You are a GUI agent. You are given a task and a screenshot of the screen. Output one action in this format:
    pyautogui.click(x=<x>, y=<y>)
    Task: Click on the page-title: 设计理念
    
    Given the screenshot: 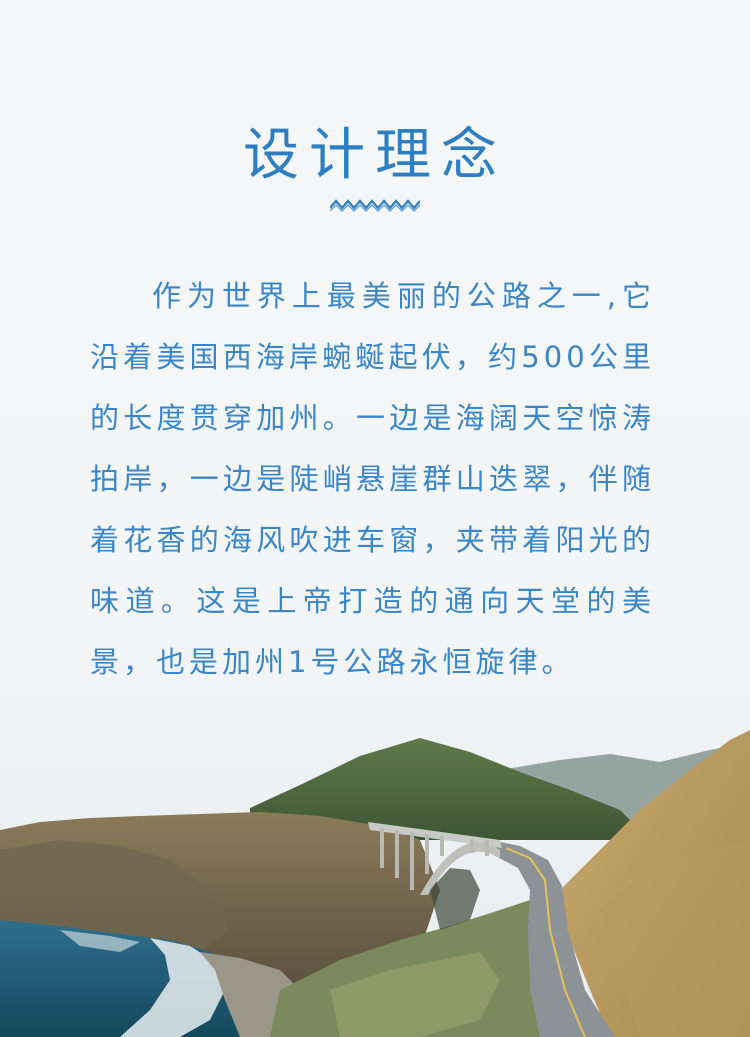 What is the action you would take?
    pyautogui.click(x=375, y=155)
    